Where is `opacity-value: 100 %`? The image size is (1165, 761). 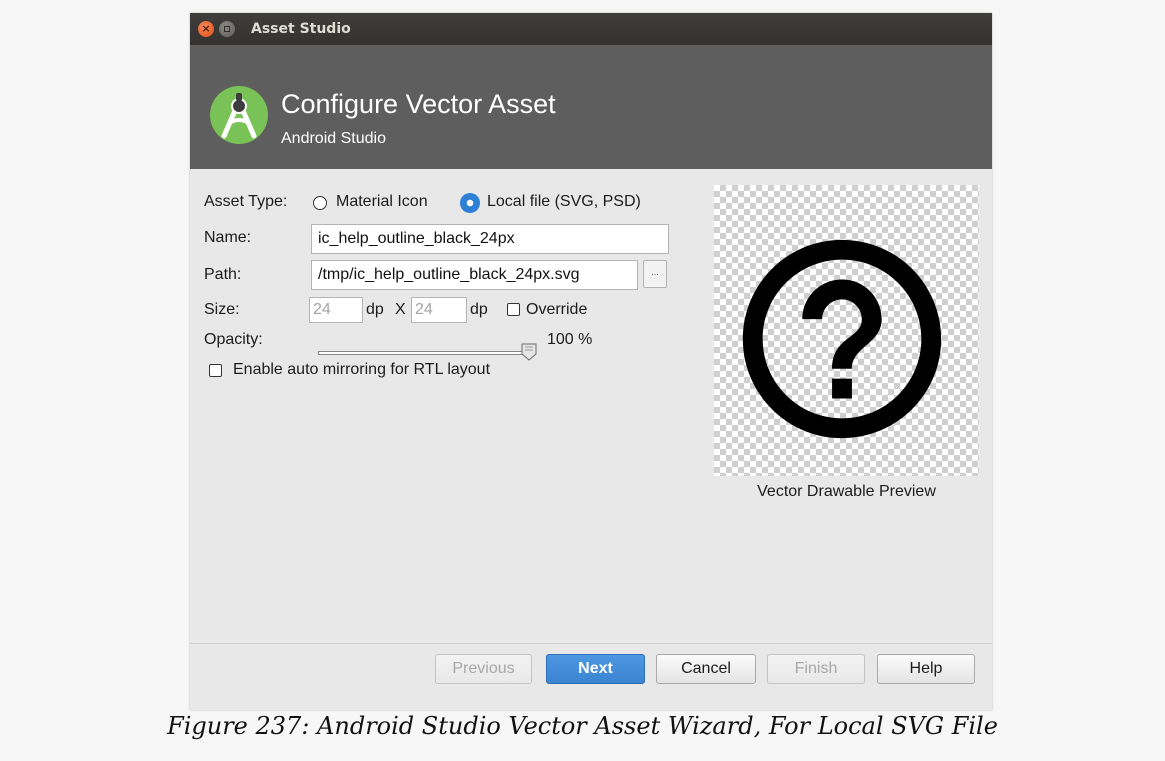 opacity-value: 100 % is located at coordinates (570, 339).